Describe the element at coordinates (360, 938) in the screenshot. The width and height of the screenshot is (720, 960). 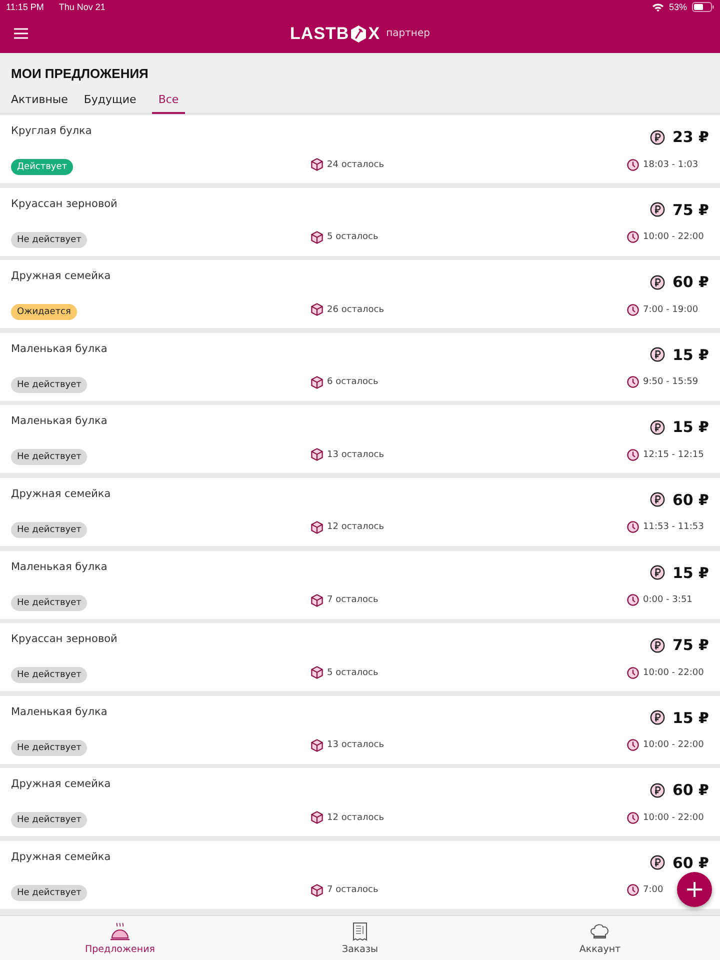
I see `nav-tab: Заказы` at that location.